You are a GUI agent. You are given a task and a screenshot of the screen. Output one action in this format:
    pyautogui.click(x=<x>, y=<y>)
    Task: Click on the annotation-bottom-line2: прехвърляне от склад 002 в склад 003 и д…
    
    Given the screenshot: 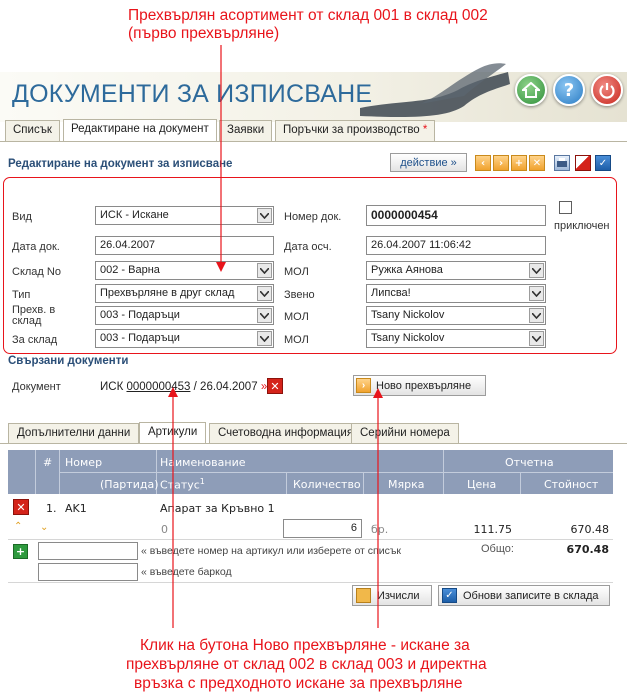 What is the action you would take?
    pyautogui.click(x=306, y=664)
    